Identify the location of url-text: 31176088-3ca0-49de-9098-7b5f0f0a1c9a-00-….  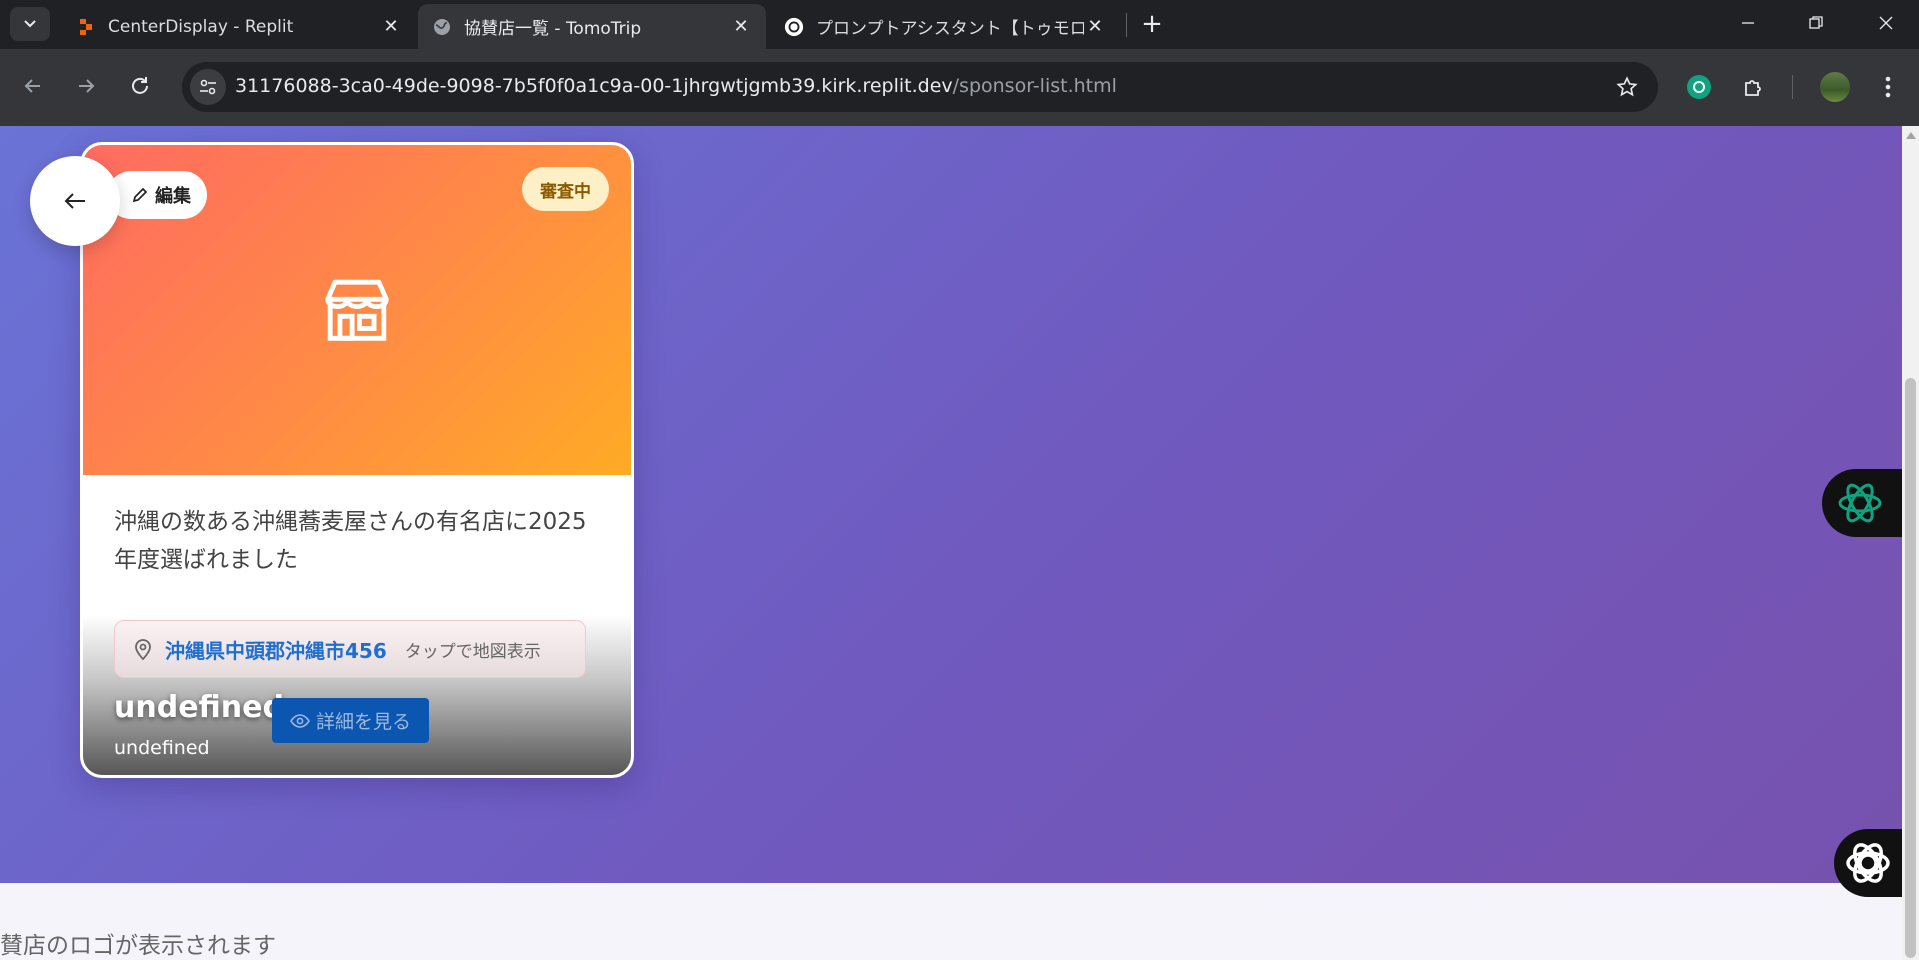
(676, 86).